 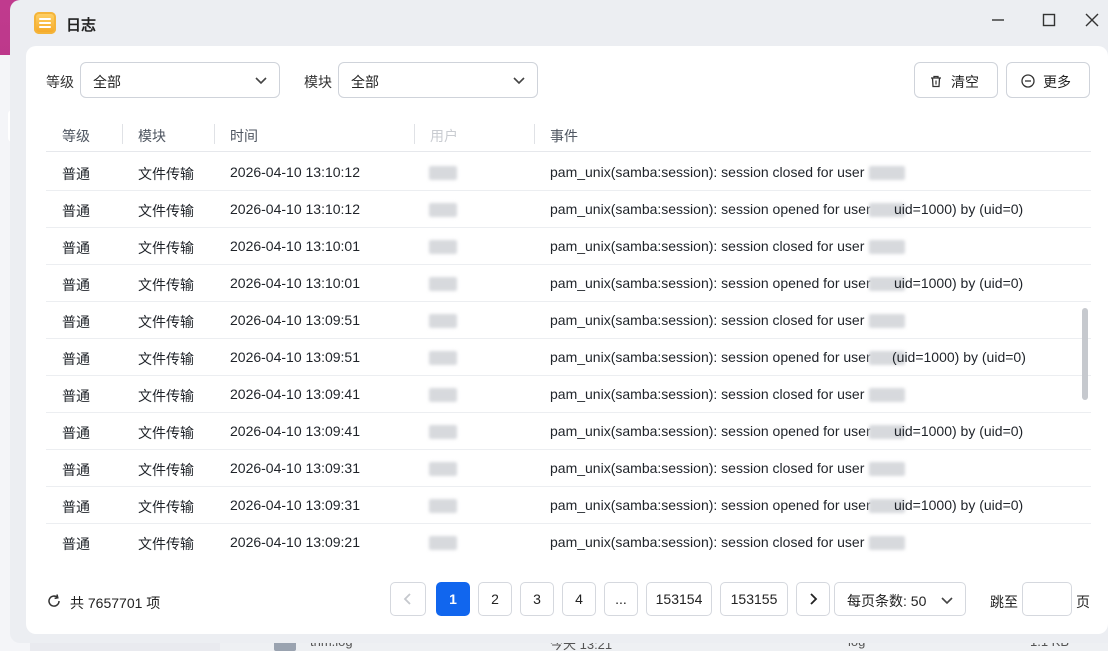 What do you see at coordinates (564, 136) in the screenshot?
I see `column-event: 事件` at bounding box center [564, 136].